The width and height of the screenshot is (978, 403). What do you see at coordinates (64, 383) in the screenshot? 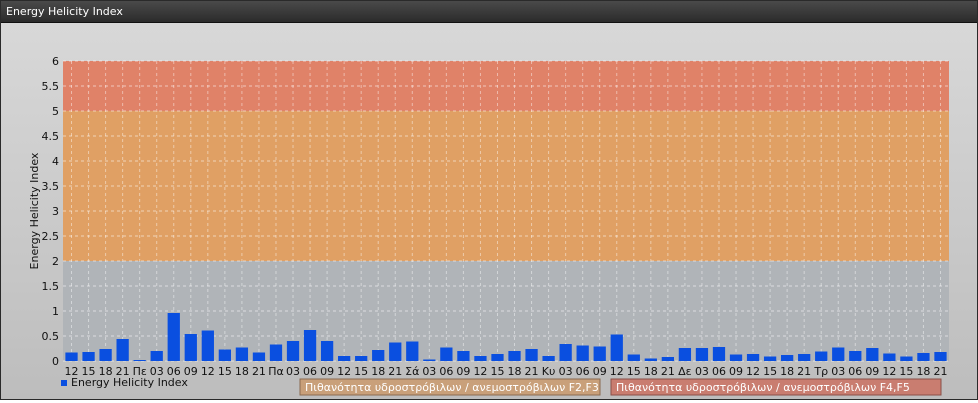
I see `legend-series-swatch` at bounding box center [64, 383].